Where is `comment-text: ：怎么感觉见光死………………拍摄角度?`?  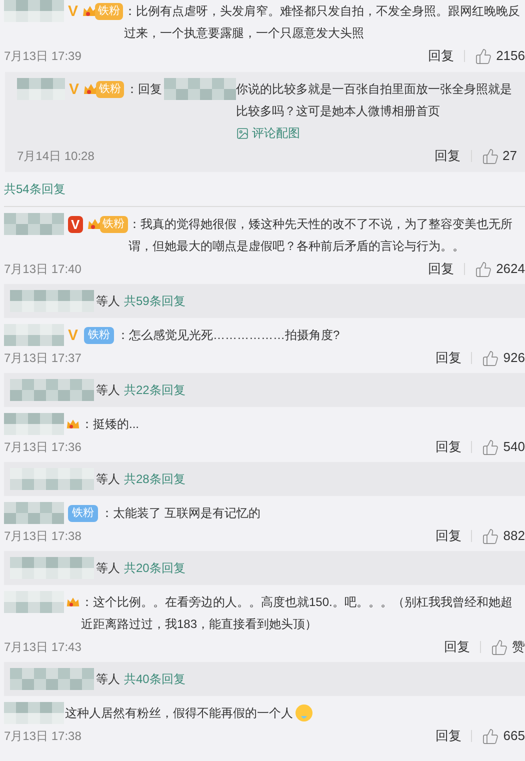 comment-text: ：怎么感觉见光死………………拍摄角度? is located at coordinates (229, 335).